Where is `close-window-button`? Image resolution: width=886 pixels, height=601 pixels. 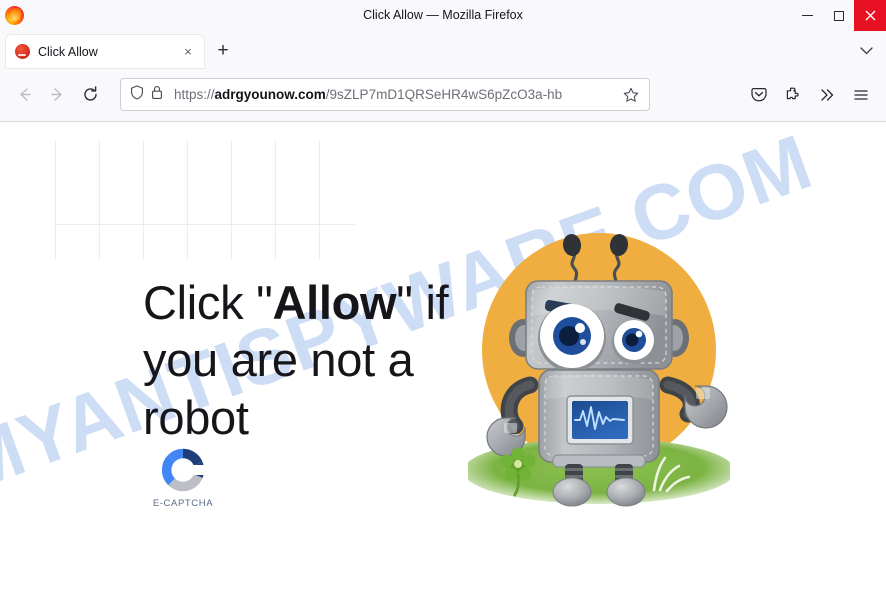
close-window-button is located at coordinates (870, 15).